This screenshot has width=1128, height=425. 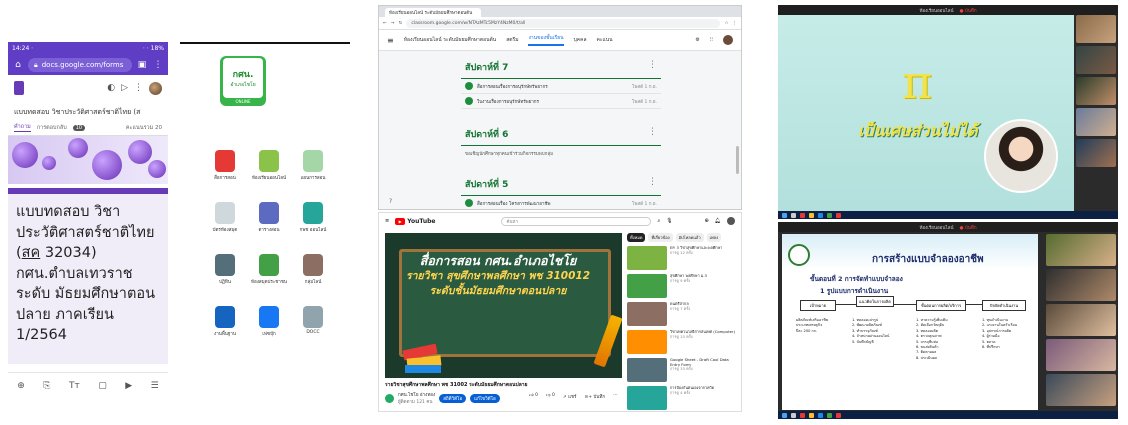 I want to click on channel-name: กศน.ไชโย อ่างทอง, so click(x=416, y=395).